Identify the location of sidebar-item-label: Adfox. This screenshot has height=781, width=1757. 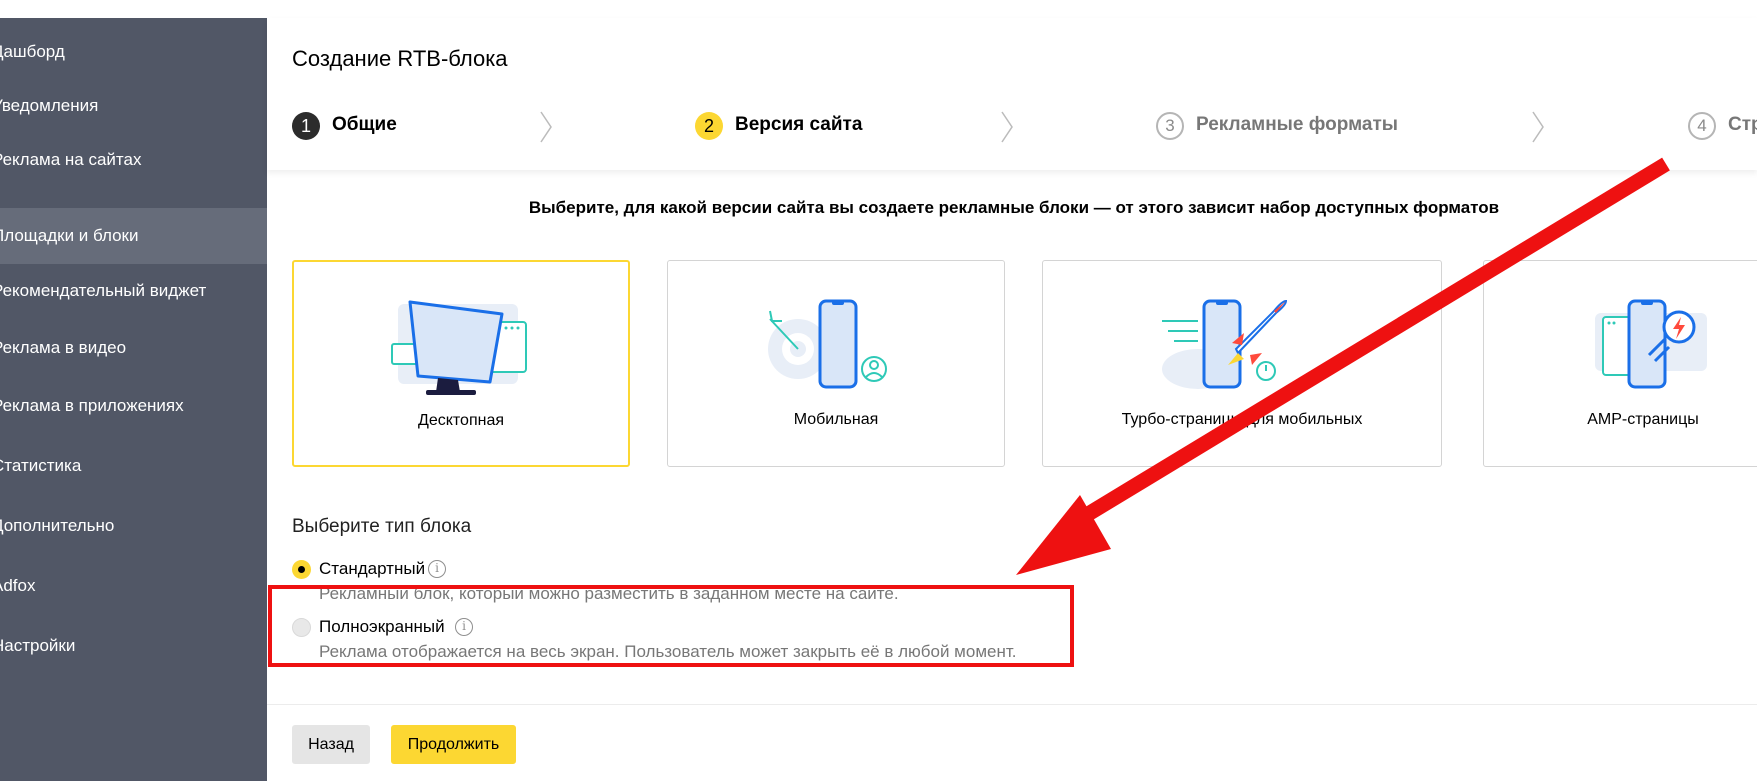
(18, 585).